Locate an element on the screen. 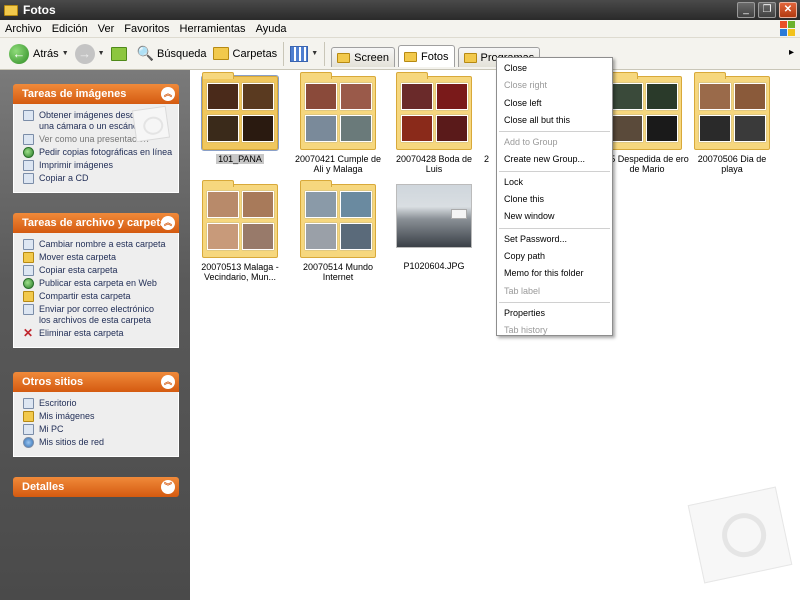 Image resolution: width=800 pixels, height=600 pixels. van-shape is located at coordinates (459, 214).